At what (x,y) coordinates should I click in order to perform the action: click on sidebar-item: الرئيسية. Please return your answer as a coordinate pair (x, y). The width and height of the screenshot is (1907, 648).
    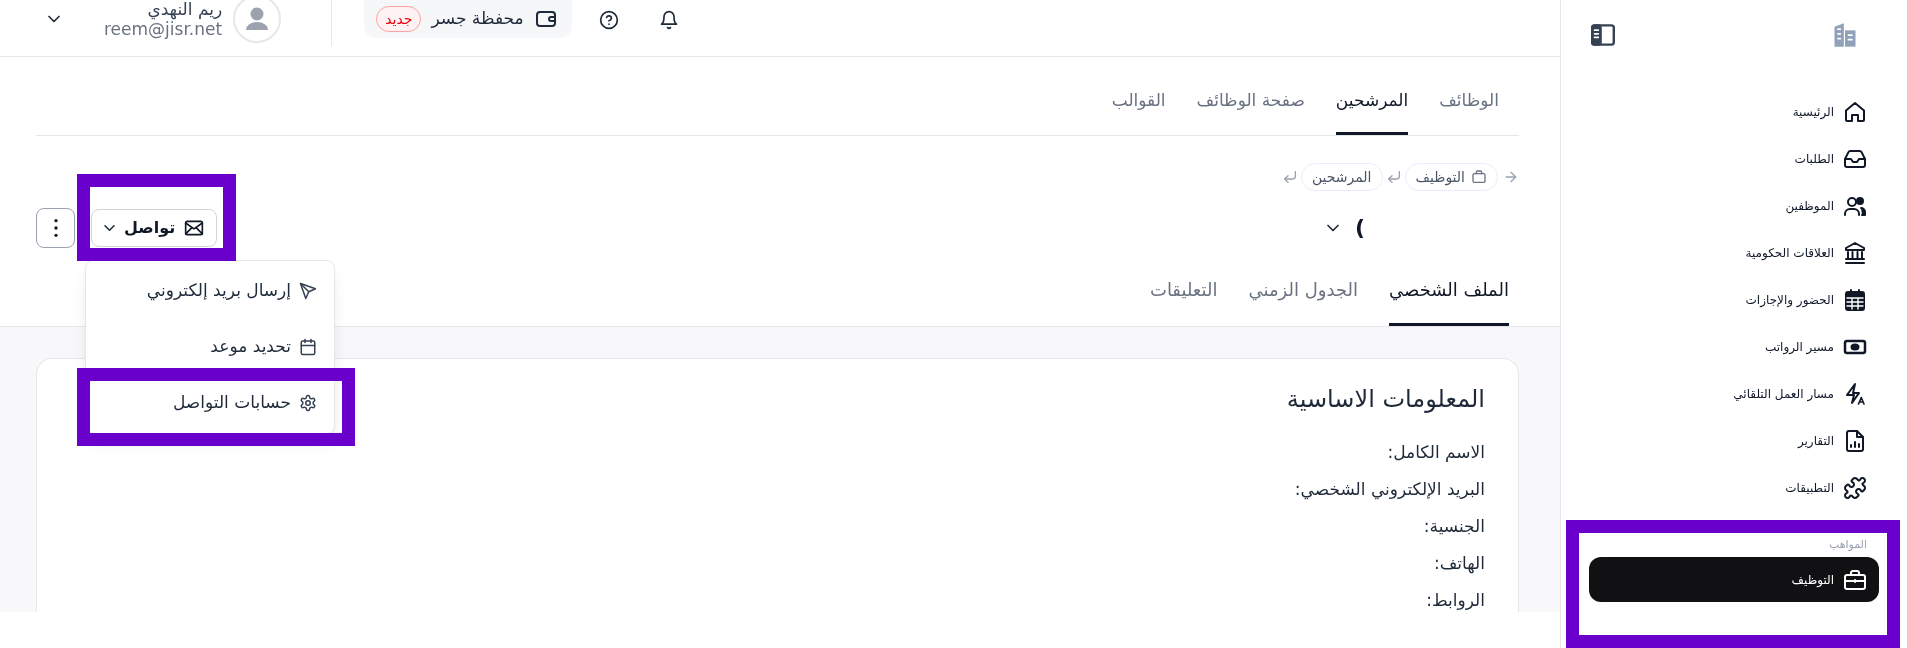
    Looking at the image, I should click on (1734, 112).